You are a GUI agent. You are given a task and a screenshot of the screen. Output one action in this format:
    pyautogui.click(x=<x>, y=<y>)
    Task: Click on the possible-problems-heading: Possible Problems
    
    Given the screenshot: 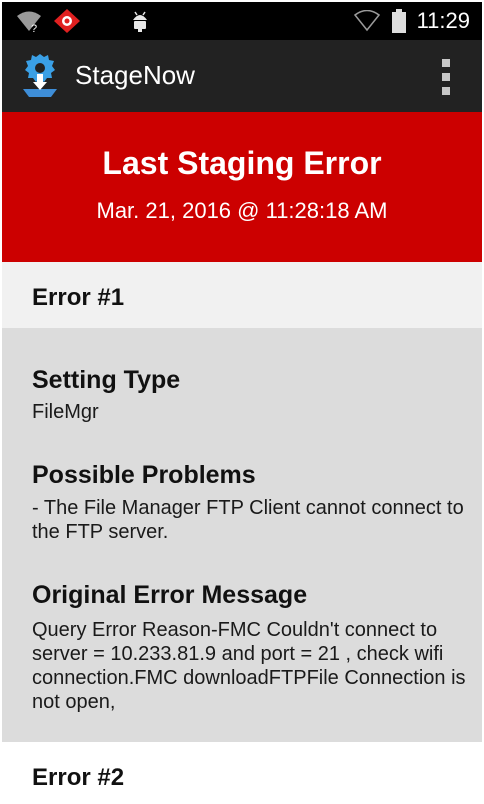 What is the action you would take?
    pyautogui.click(x=144, y=475)
    